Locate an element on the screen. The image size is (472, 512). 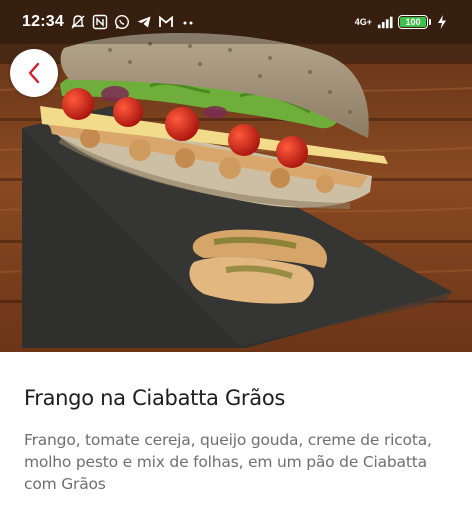
back-button is located at coordinates (34, 73).